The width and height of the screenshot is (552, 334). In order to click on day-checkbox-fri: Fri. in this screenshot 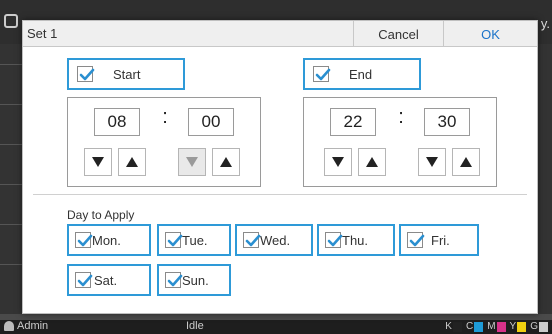, I will do `click(439, 240)`.